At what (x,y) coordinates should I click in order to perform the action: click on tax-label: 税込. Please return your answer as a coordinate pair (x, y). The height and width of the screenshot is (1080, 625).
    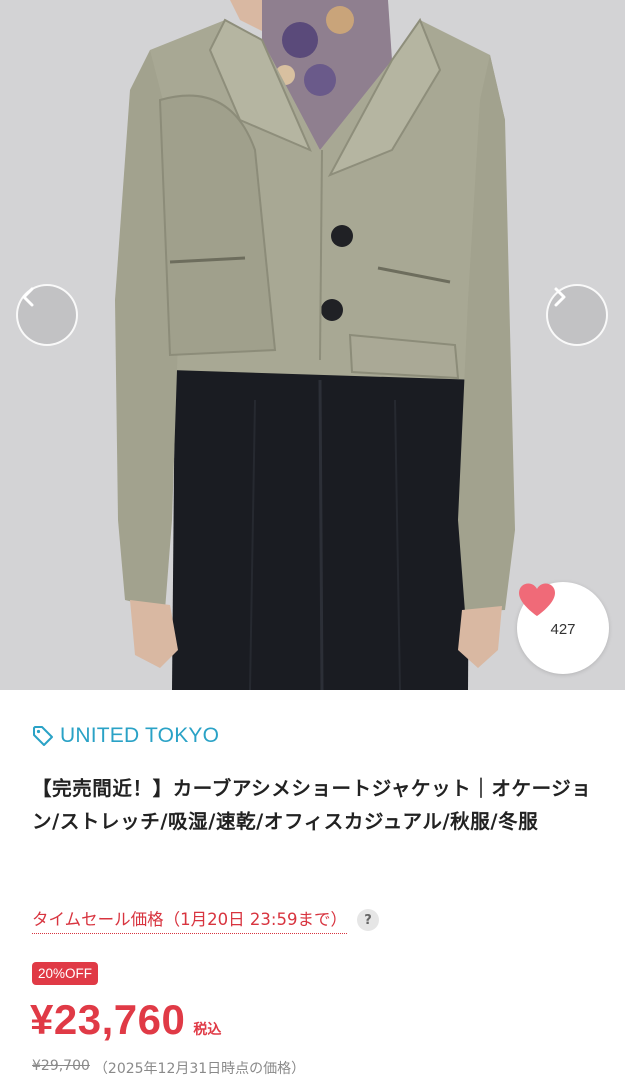
    Looking at the image, I should click on (207, 1030).